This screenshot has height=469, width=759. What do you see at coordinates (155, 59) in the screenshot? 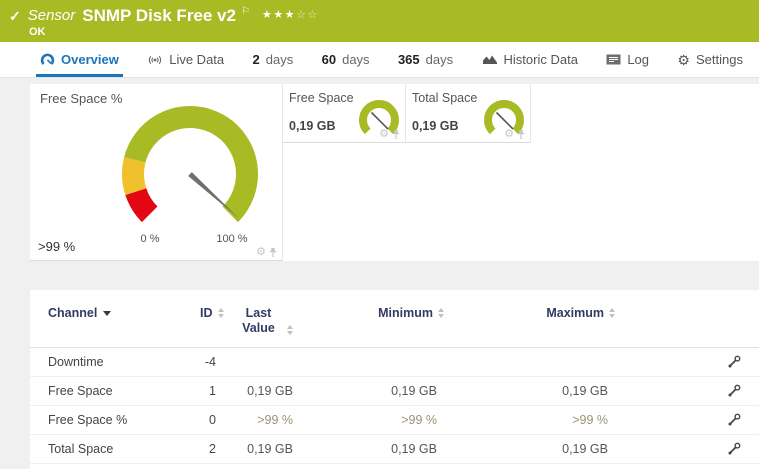
I see `broadcast-icon` at bounding box center [155, 59].